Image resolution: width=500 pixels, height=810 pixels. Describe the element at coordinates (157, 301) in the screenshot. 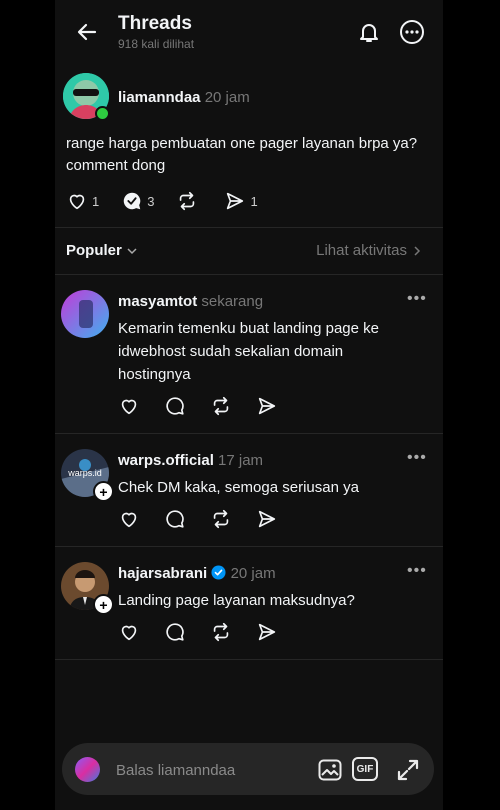

I see `reply-username: masyamtot` at that location.